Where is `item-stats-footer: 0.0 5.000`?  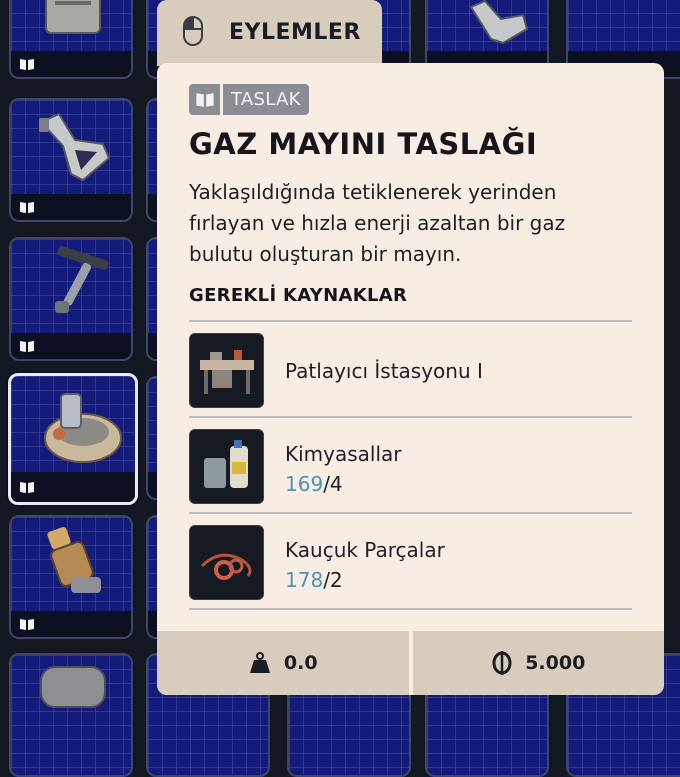
item-stats-footer: 0.0 5.000 is located at coordinates (410, 663).